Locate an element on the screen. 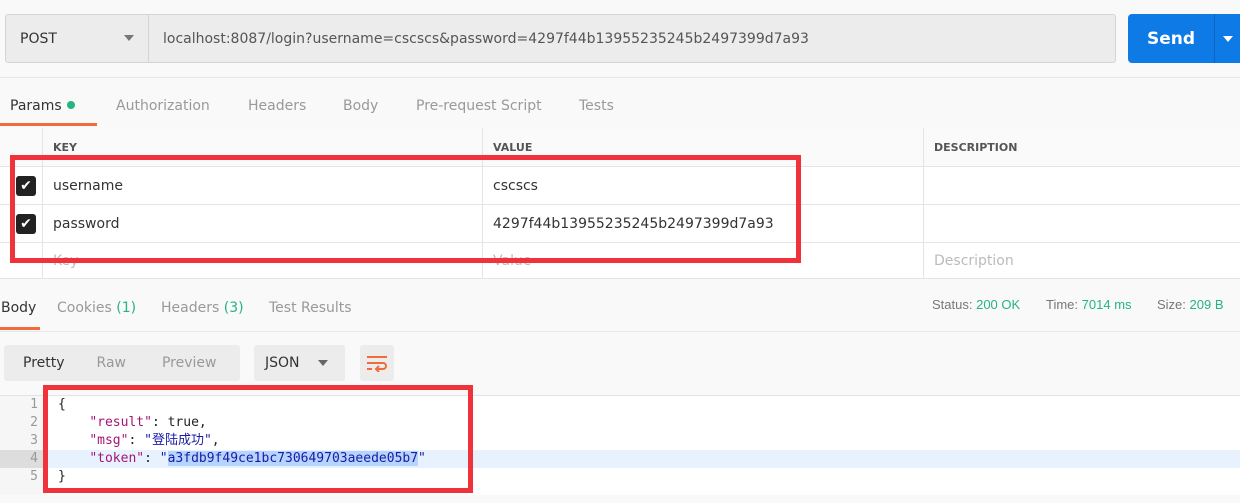 The width and height of the screenshot is (1240, 503). preview-button: Preview is located at coordinates (189, 363).